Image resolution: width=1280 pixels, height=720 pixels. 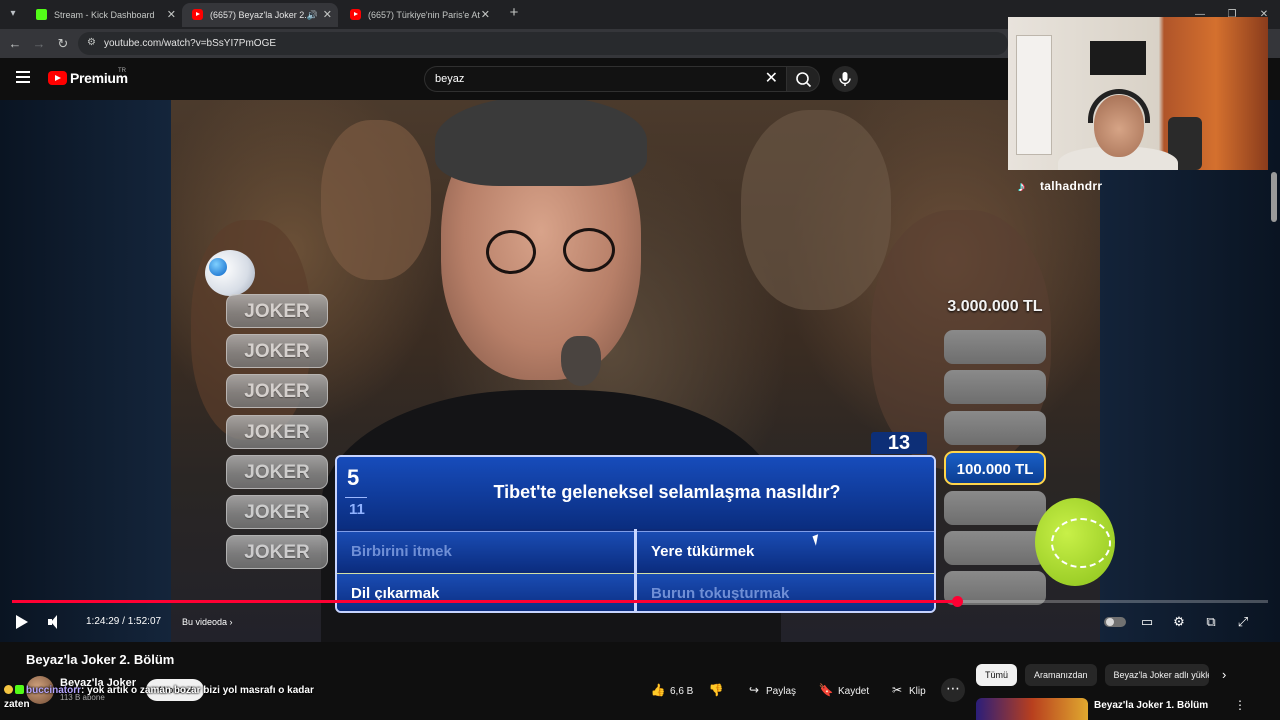 What do you see at coordinates (854, 691) in the screenshot?
I see `save-label: Kaydet` at bounding box center [854, 691].